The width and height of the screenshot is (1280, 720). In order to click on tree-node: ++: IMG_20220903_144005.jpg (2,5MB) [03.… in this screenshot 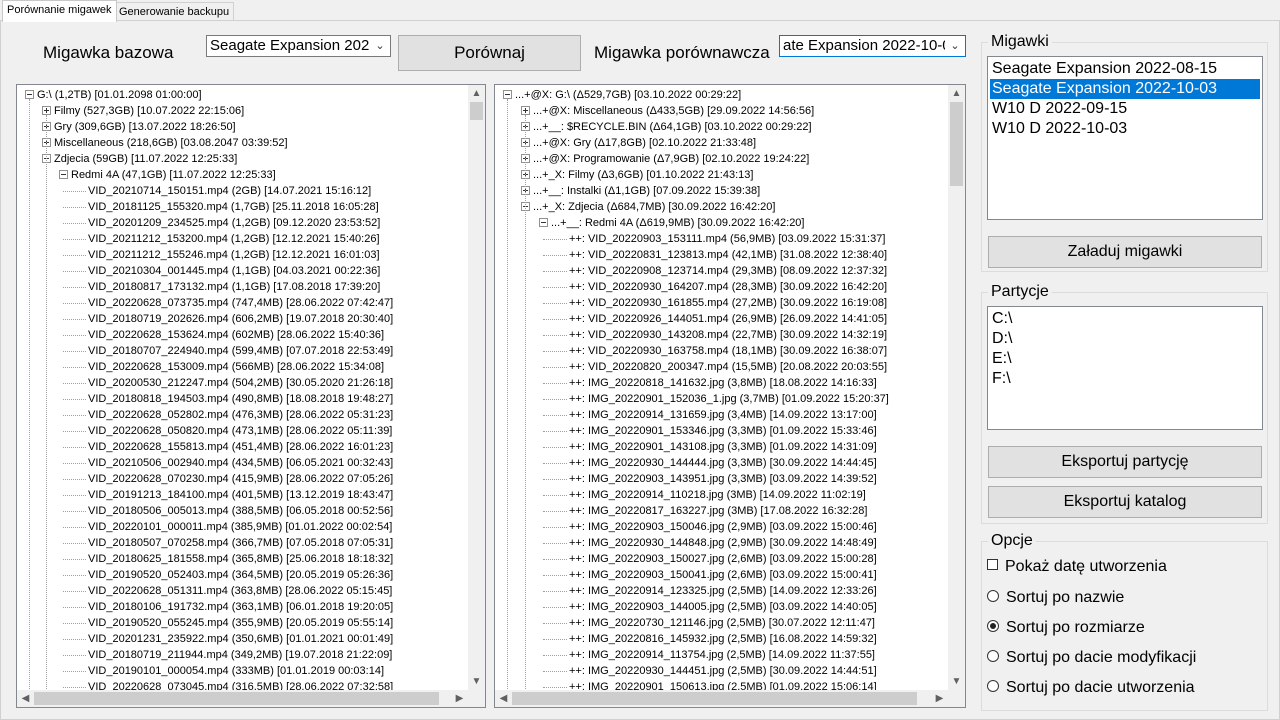, I will do `click(710, 607)`.